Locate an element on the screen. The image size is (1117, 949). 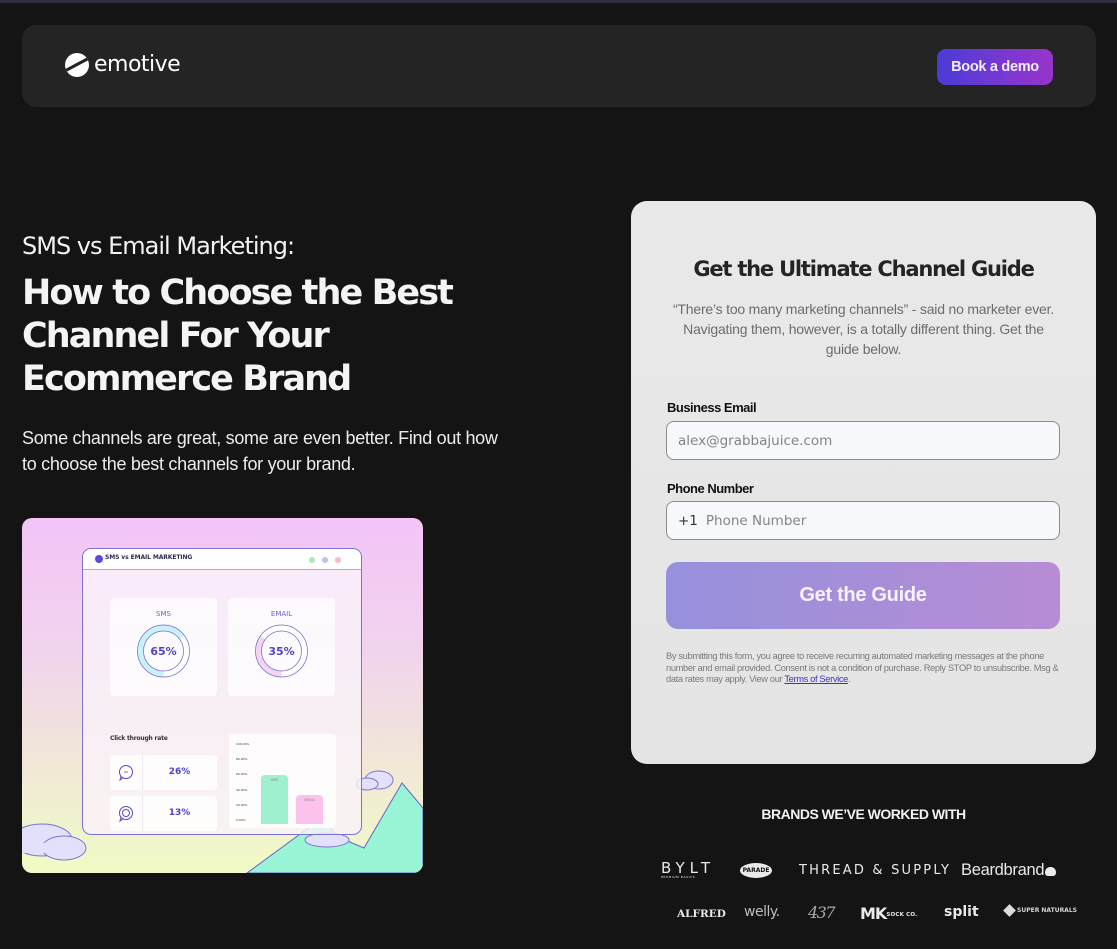
email-ring-card: EMAIL 35% is located at coordinates (281, 647).